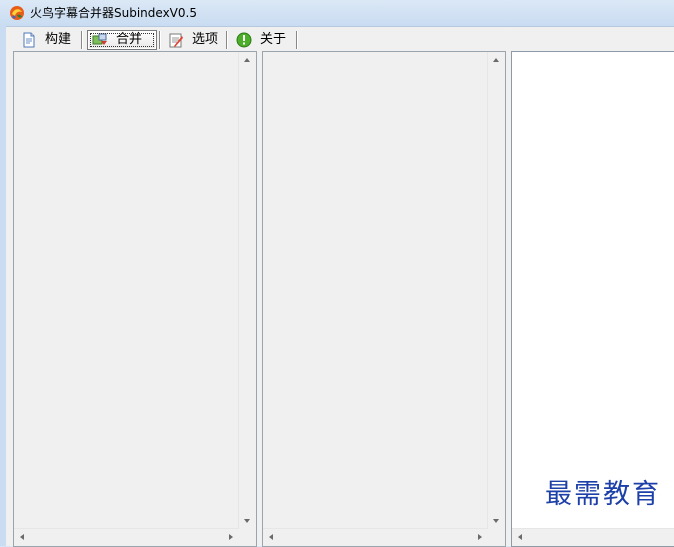  Describe the element at coordinates (273, 39) in the screenshot. I see `about-label: 关于` at that location.